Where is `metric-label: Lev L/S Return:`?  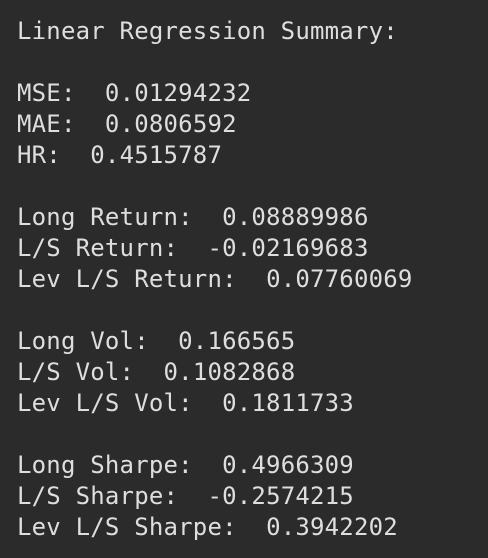
metric-label: Lev L/S Return: is located at coordinates (127, 279).